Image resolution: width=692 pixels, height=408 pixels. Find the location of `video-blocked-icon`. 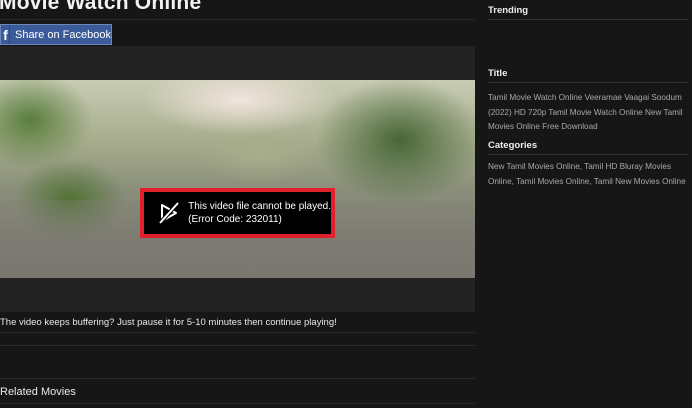

video-blocked-icon is located at coordinates (168, 213).